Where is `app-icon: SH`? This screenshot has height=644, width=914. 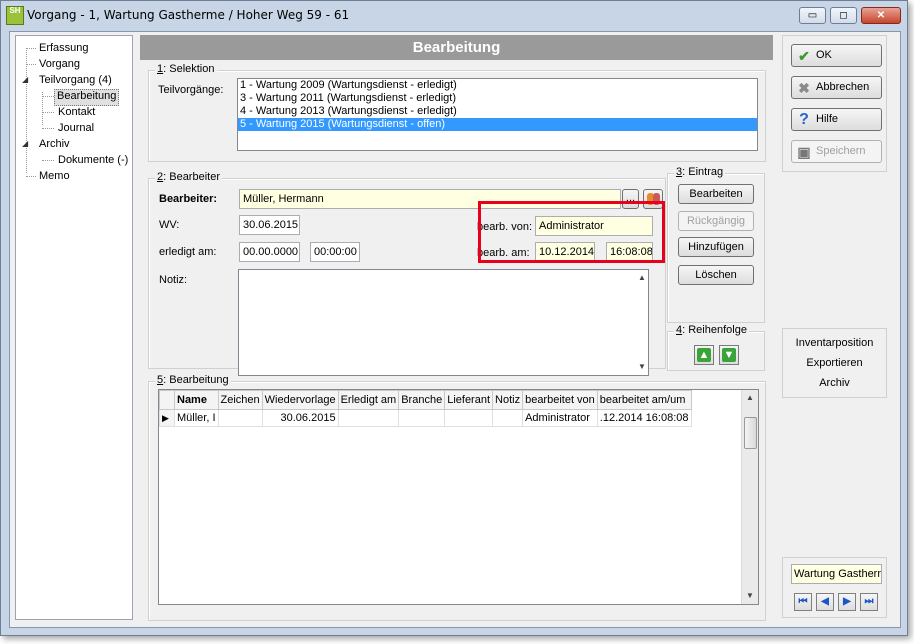 app-icon: SH is located at coordinates (15, 15).